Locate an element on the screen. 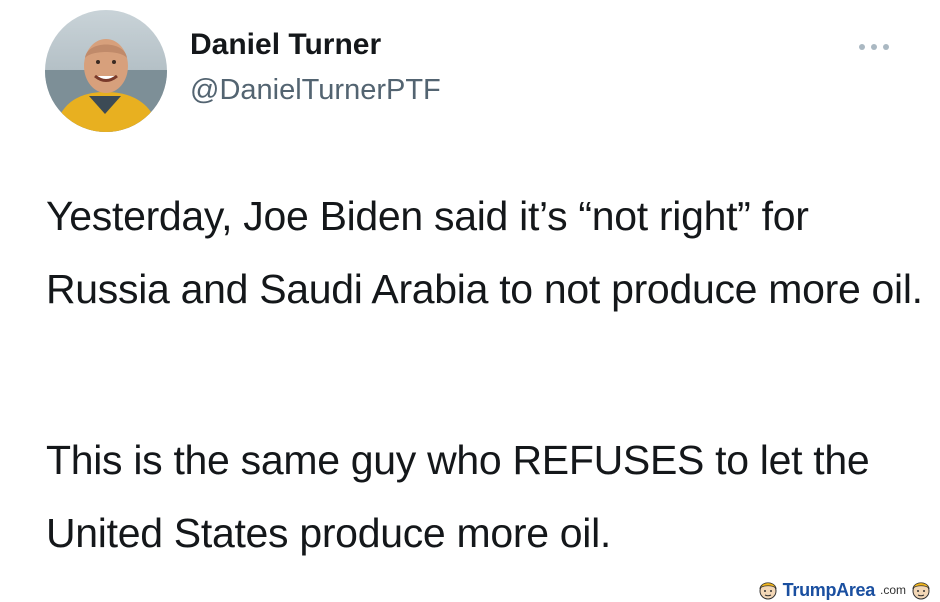 The width and height of the screenshot is (940, 602). watermark-brand: TrumpArea is located at coordinates (829, 589).